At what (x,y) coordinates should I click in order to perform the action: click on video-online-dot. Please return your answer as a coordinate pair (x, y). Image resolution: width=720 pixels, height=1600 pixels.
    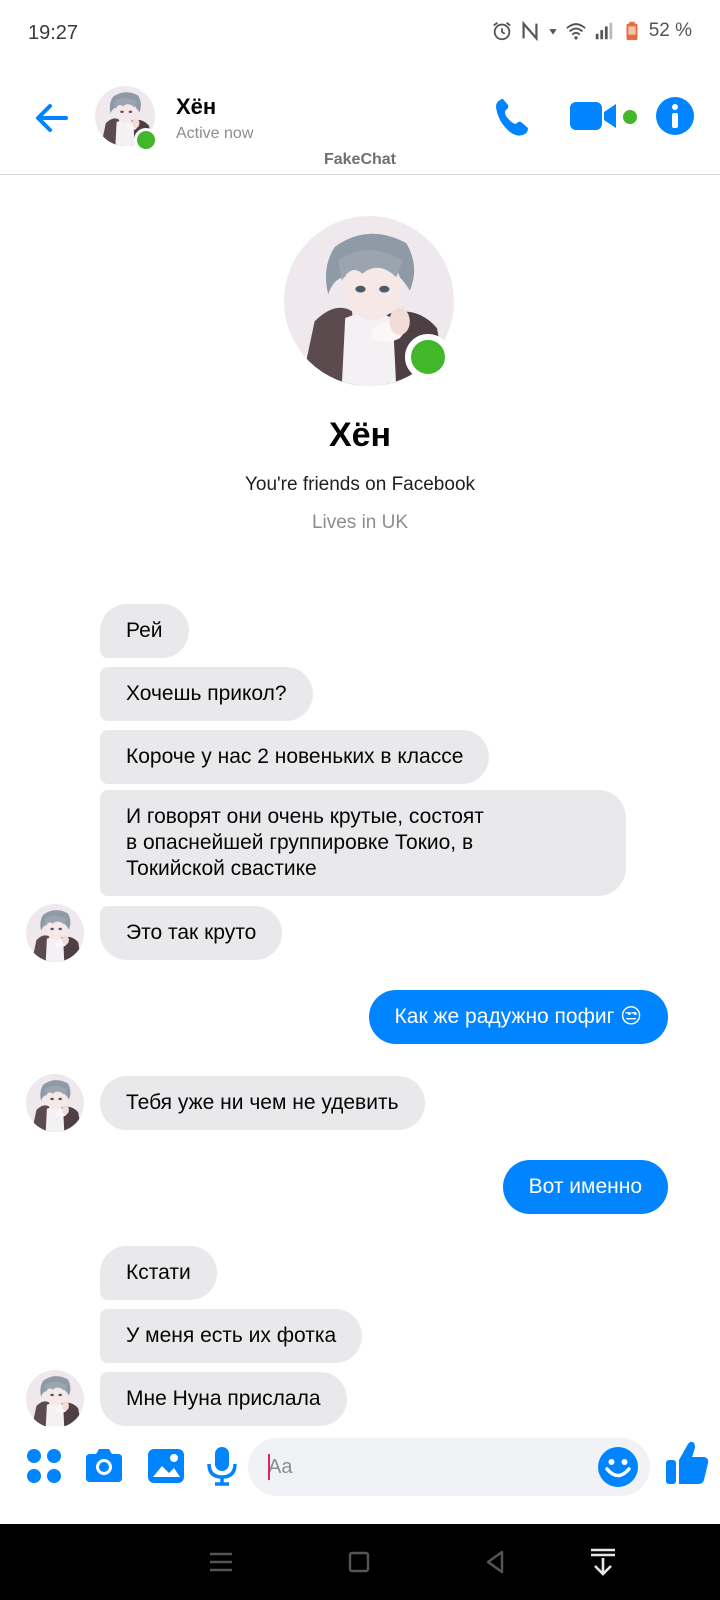
    Looking at the image, I should click on (630, 117).